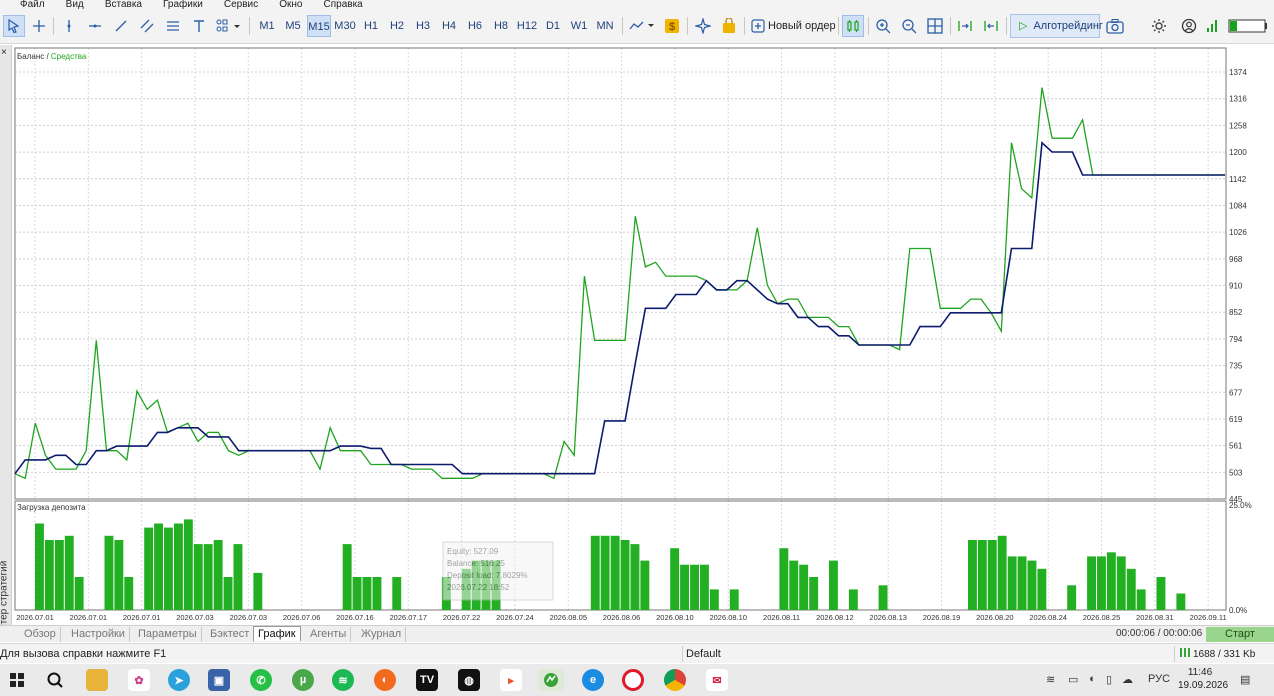 The width and height of the screenshot is (1274, 696). Describe the element at coordinates (123, 4) in the screenshot. I see `menu-insert: Вставка` at that location.